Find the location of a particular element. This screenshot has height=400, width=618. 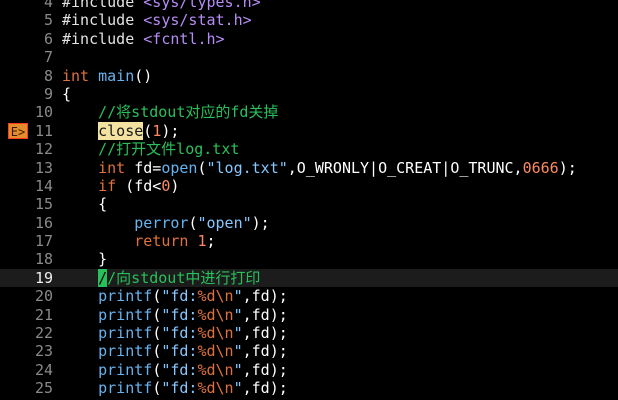

line-number: 24 is located at coordinates (43, 369).